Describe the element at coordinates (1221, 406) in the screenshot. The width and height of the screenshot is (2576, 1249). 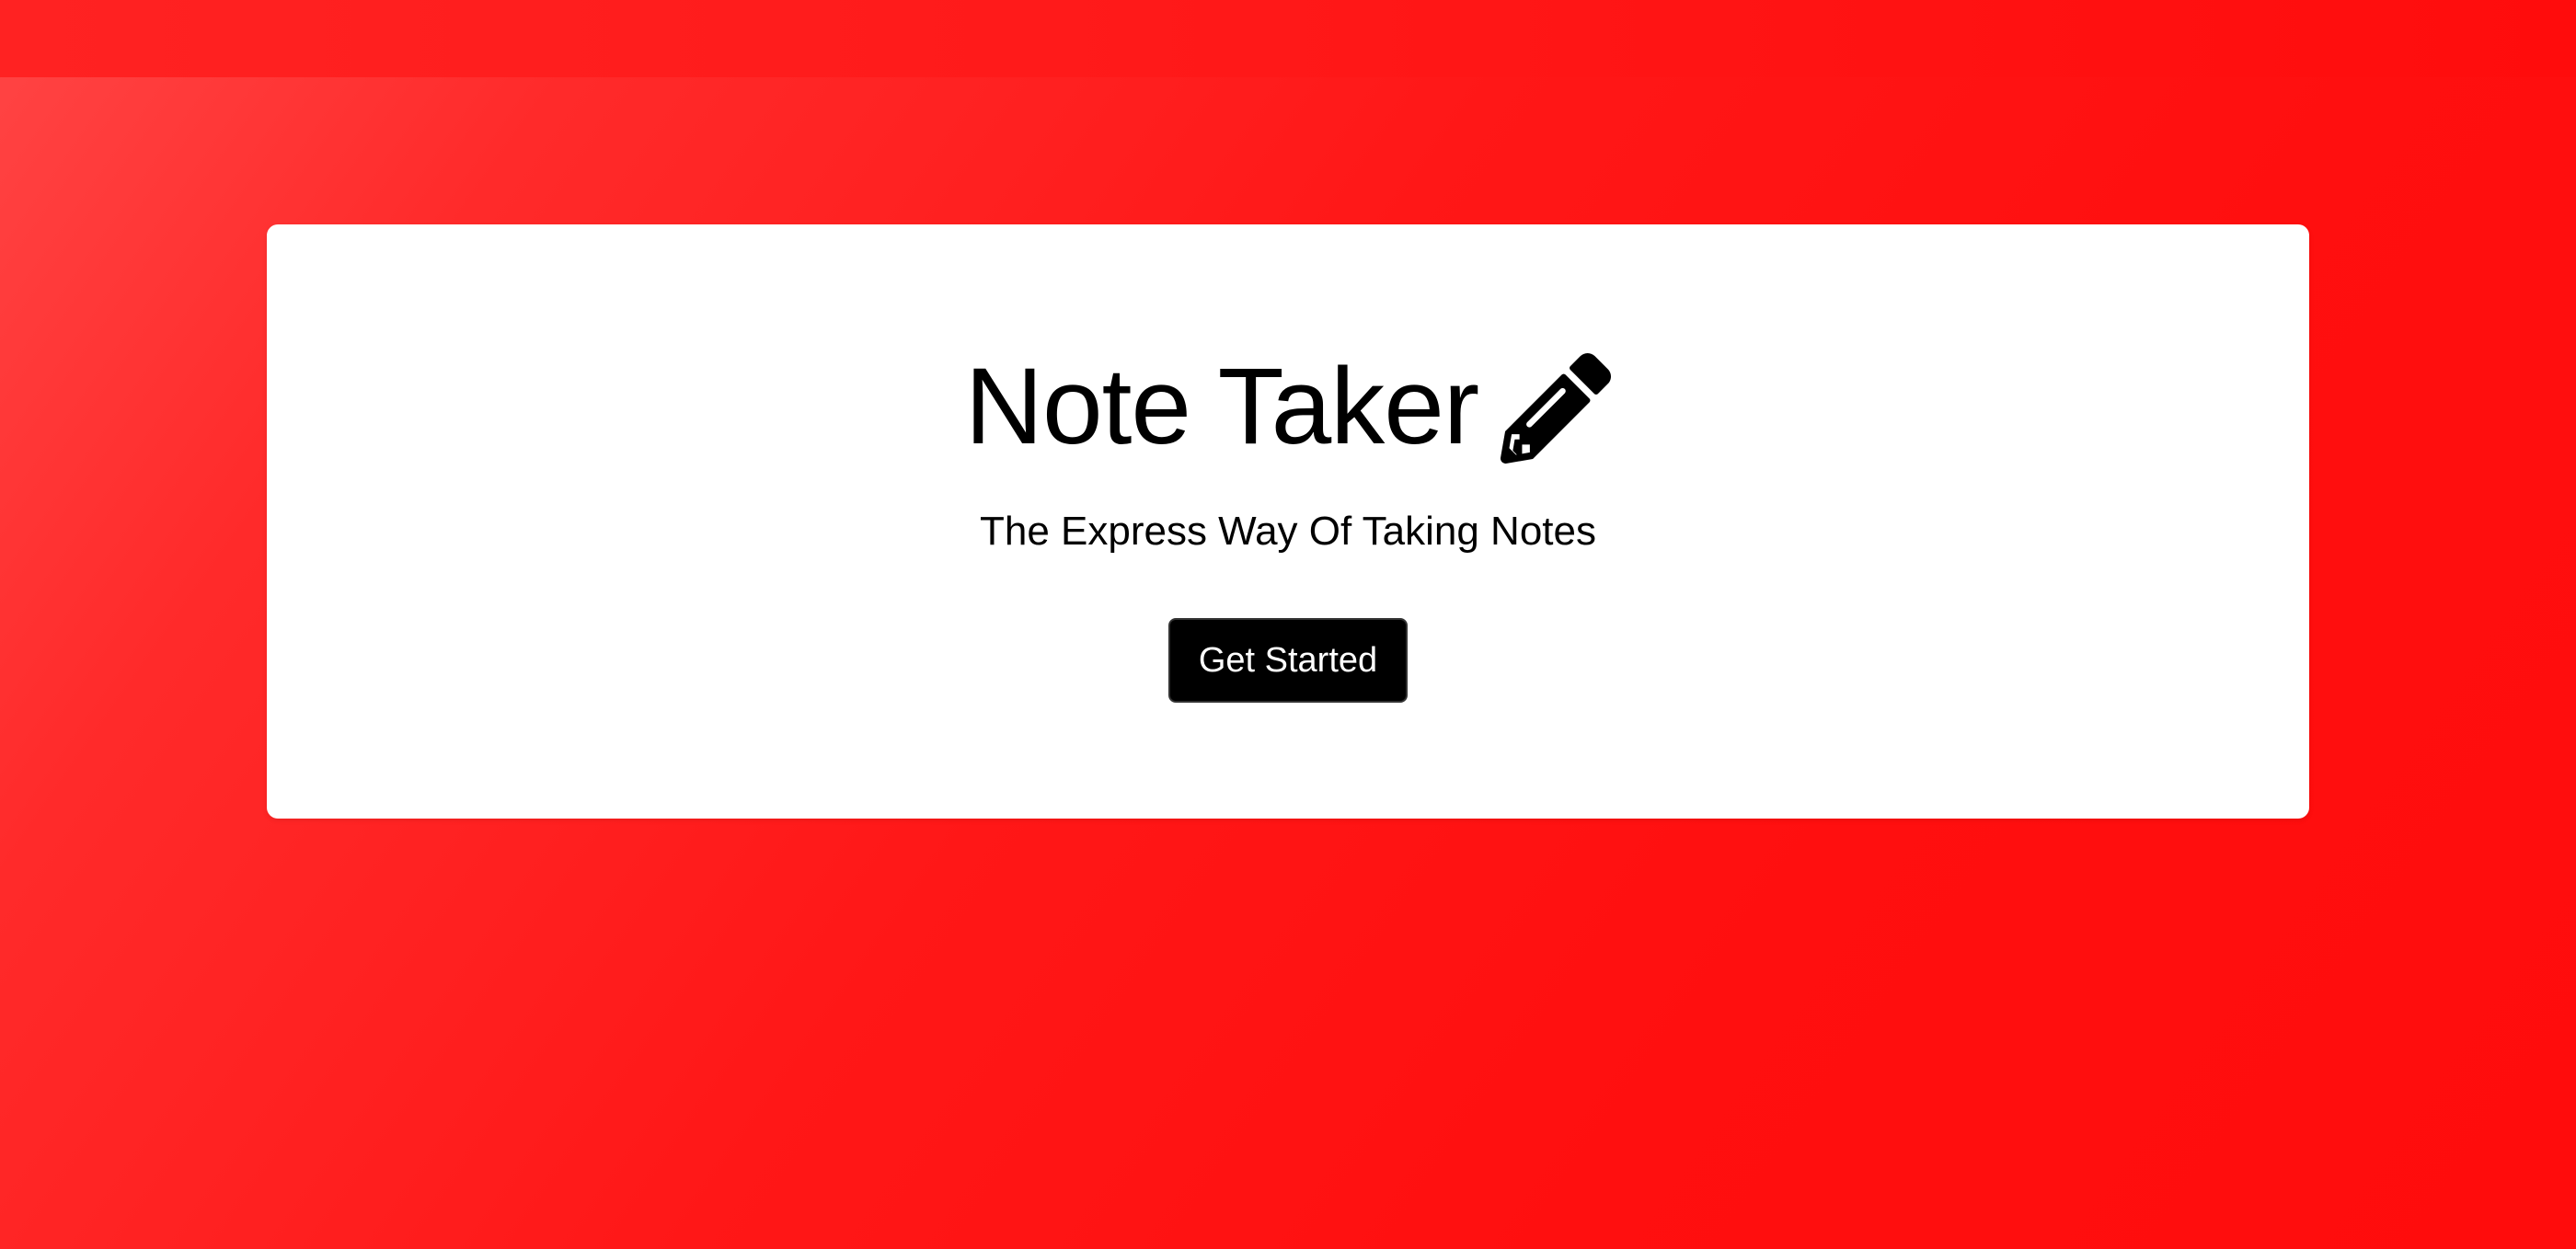
I see `page-title: Note Taker` at that location.